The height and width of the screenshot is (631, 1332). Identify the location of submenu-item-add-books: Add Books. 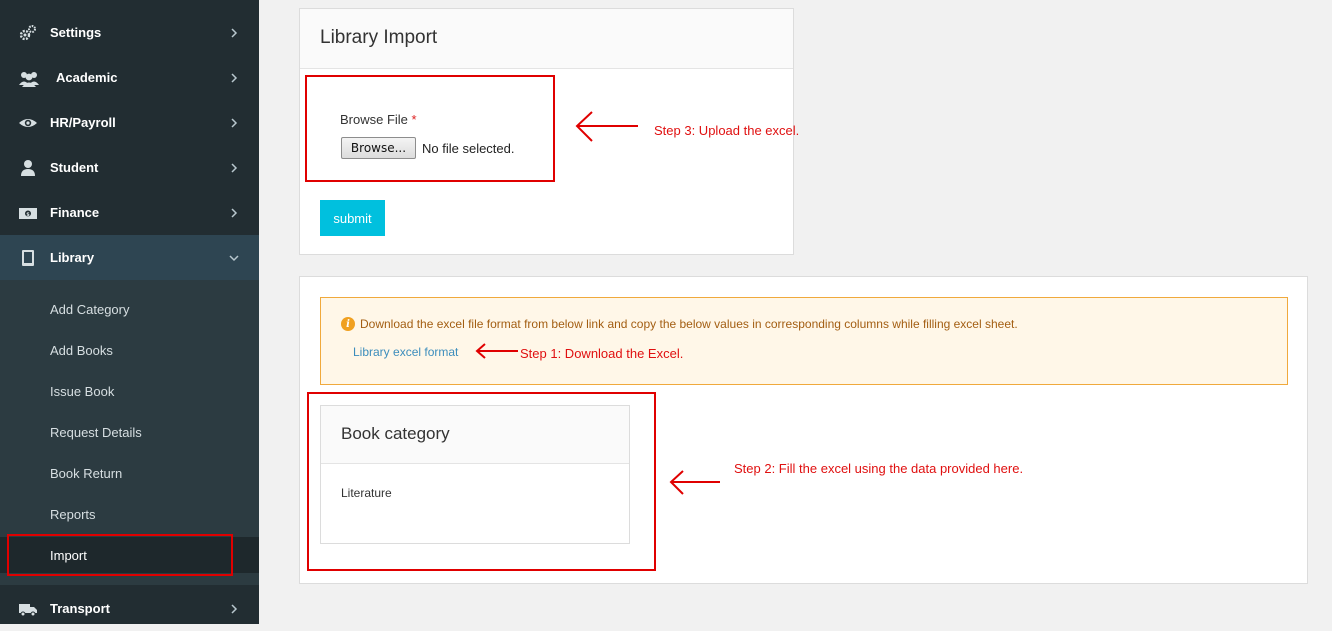
(129, 350).